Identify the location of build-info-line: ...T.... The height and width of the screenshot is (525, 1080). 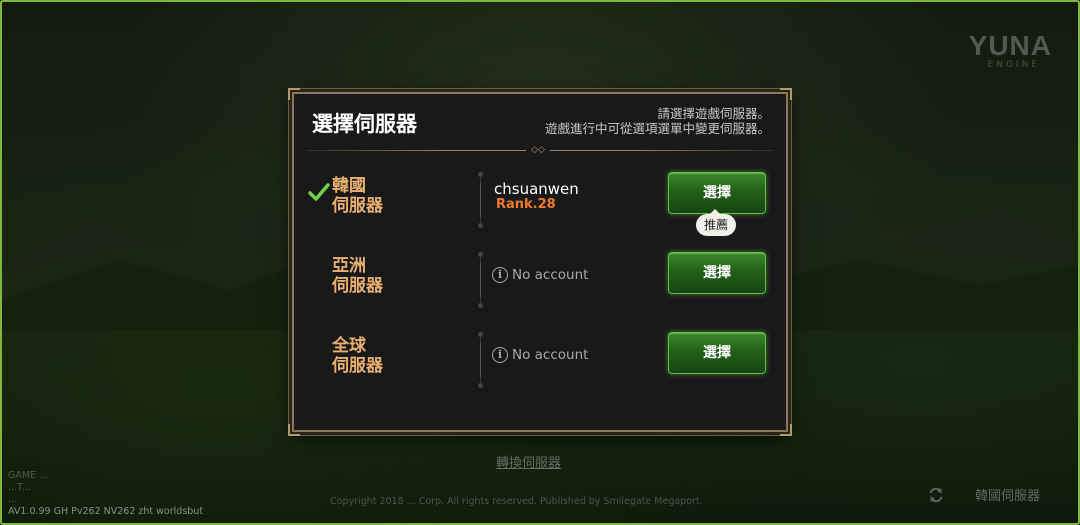
(19, 487).